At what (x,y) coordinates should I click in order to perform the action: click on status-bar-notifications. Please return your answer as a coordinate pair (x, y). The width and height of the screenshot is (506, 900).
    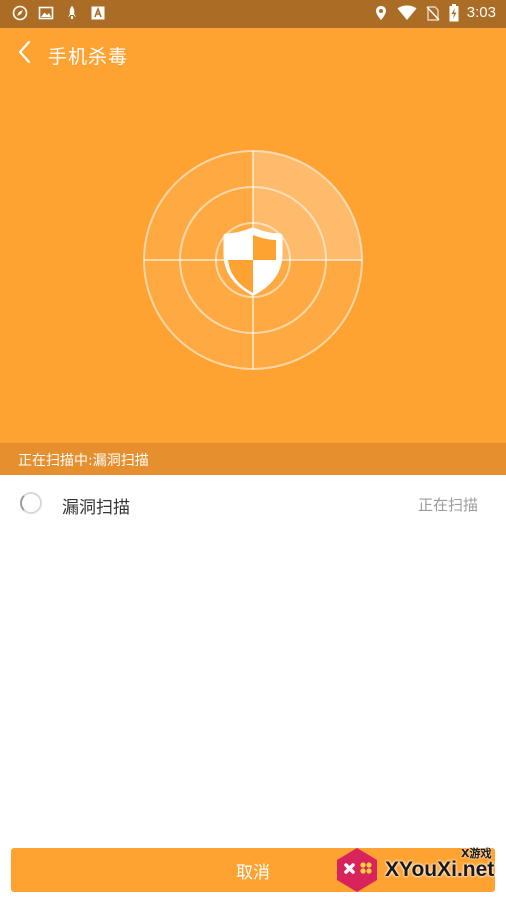
    Looking at the image, I should click on (59, 13).